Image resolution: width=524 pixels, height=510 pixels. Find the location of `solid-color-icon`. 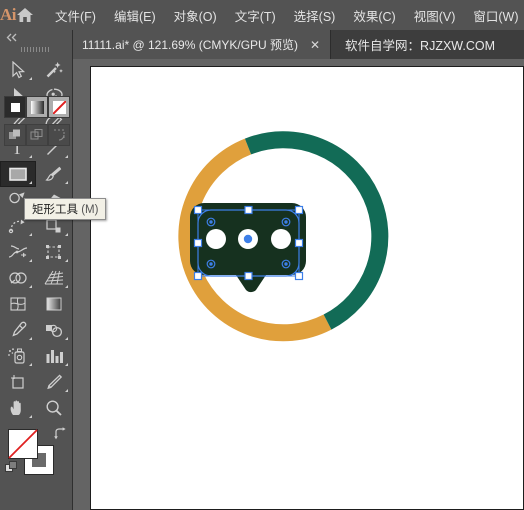

solid-color-icon is located at coordinates (15, 107).